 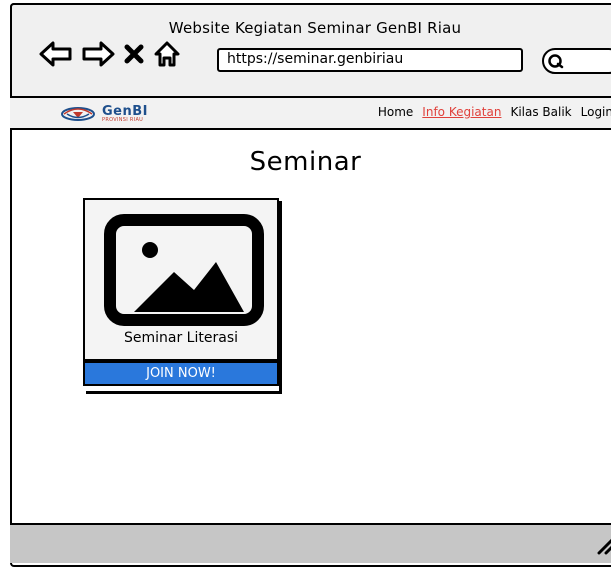 What do you see at coordinates (596, 112) in the screenshot?
I see `nav-link-login: Login` at bounding box center [596, 112].